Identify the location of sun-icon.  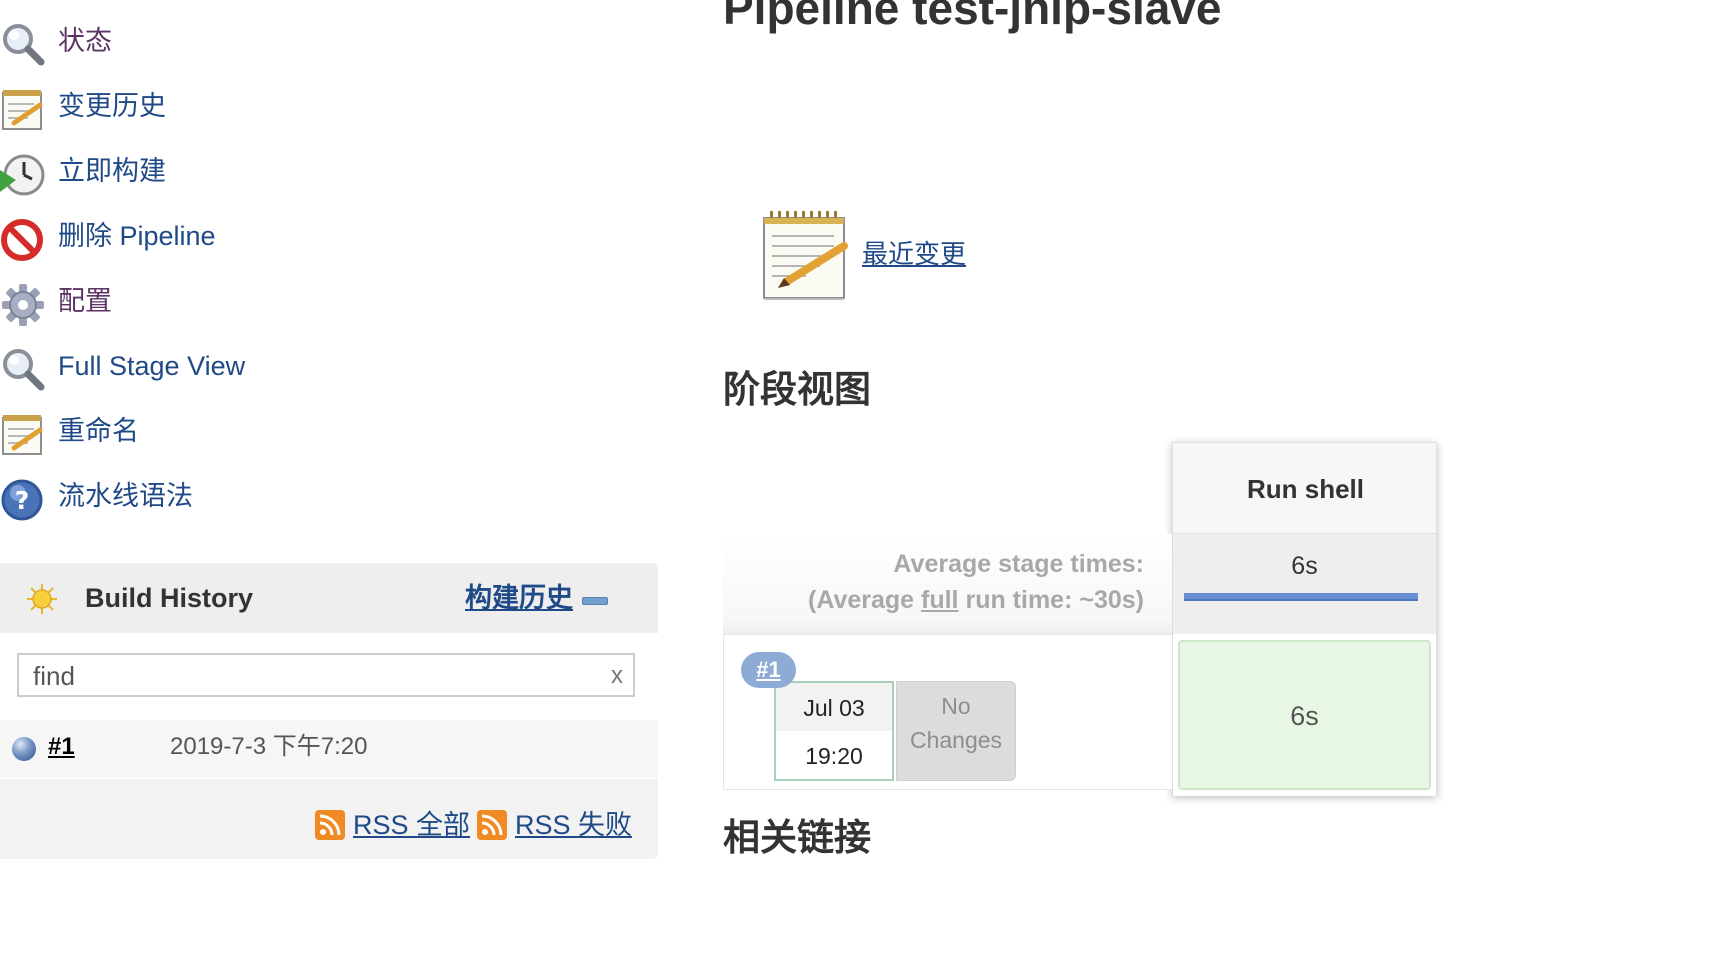
(42, 599).